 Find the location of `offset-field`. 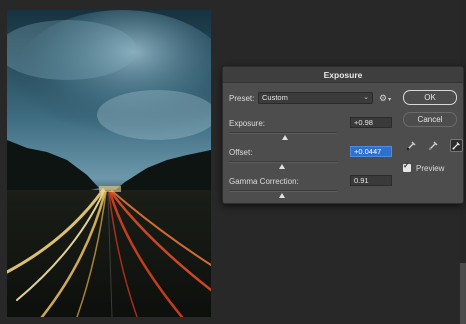

offset-field is located at coordinates (371, 151).